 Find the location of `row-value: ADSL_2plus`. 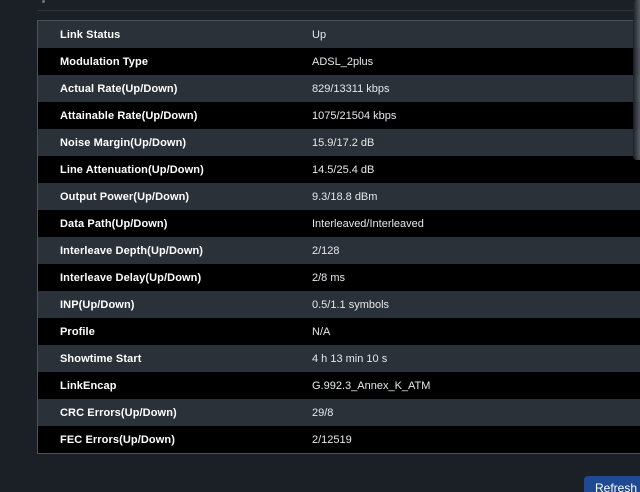

row-value: ADSL_2plus is located at coordinates (343, 61).